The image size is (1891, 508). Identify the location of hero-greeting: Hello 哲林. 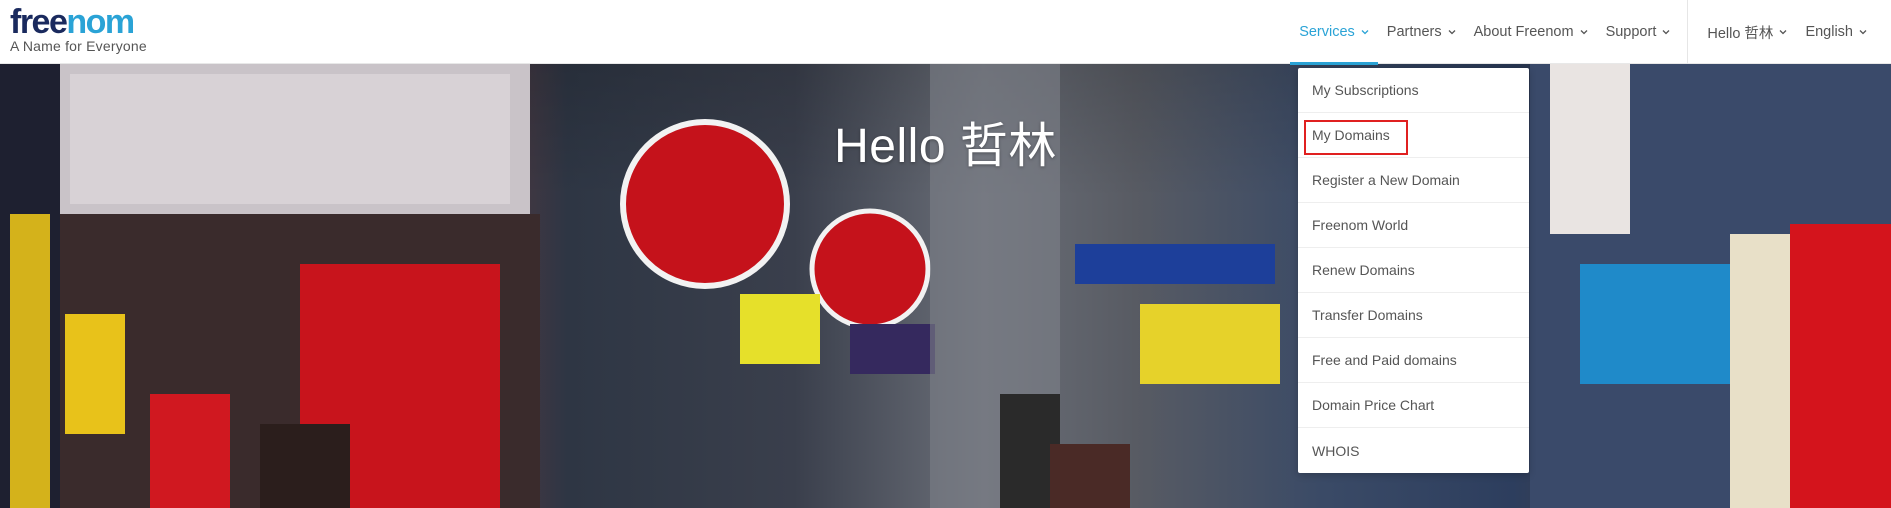
(945, 146).